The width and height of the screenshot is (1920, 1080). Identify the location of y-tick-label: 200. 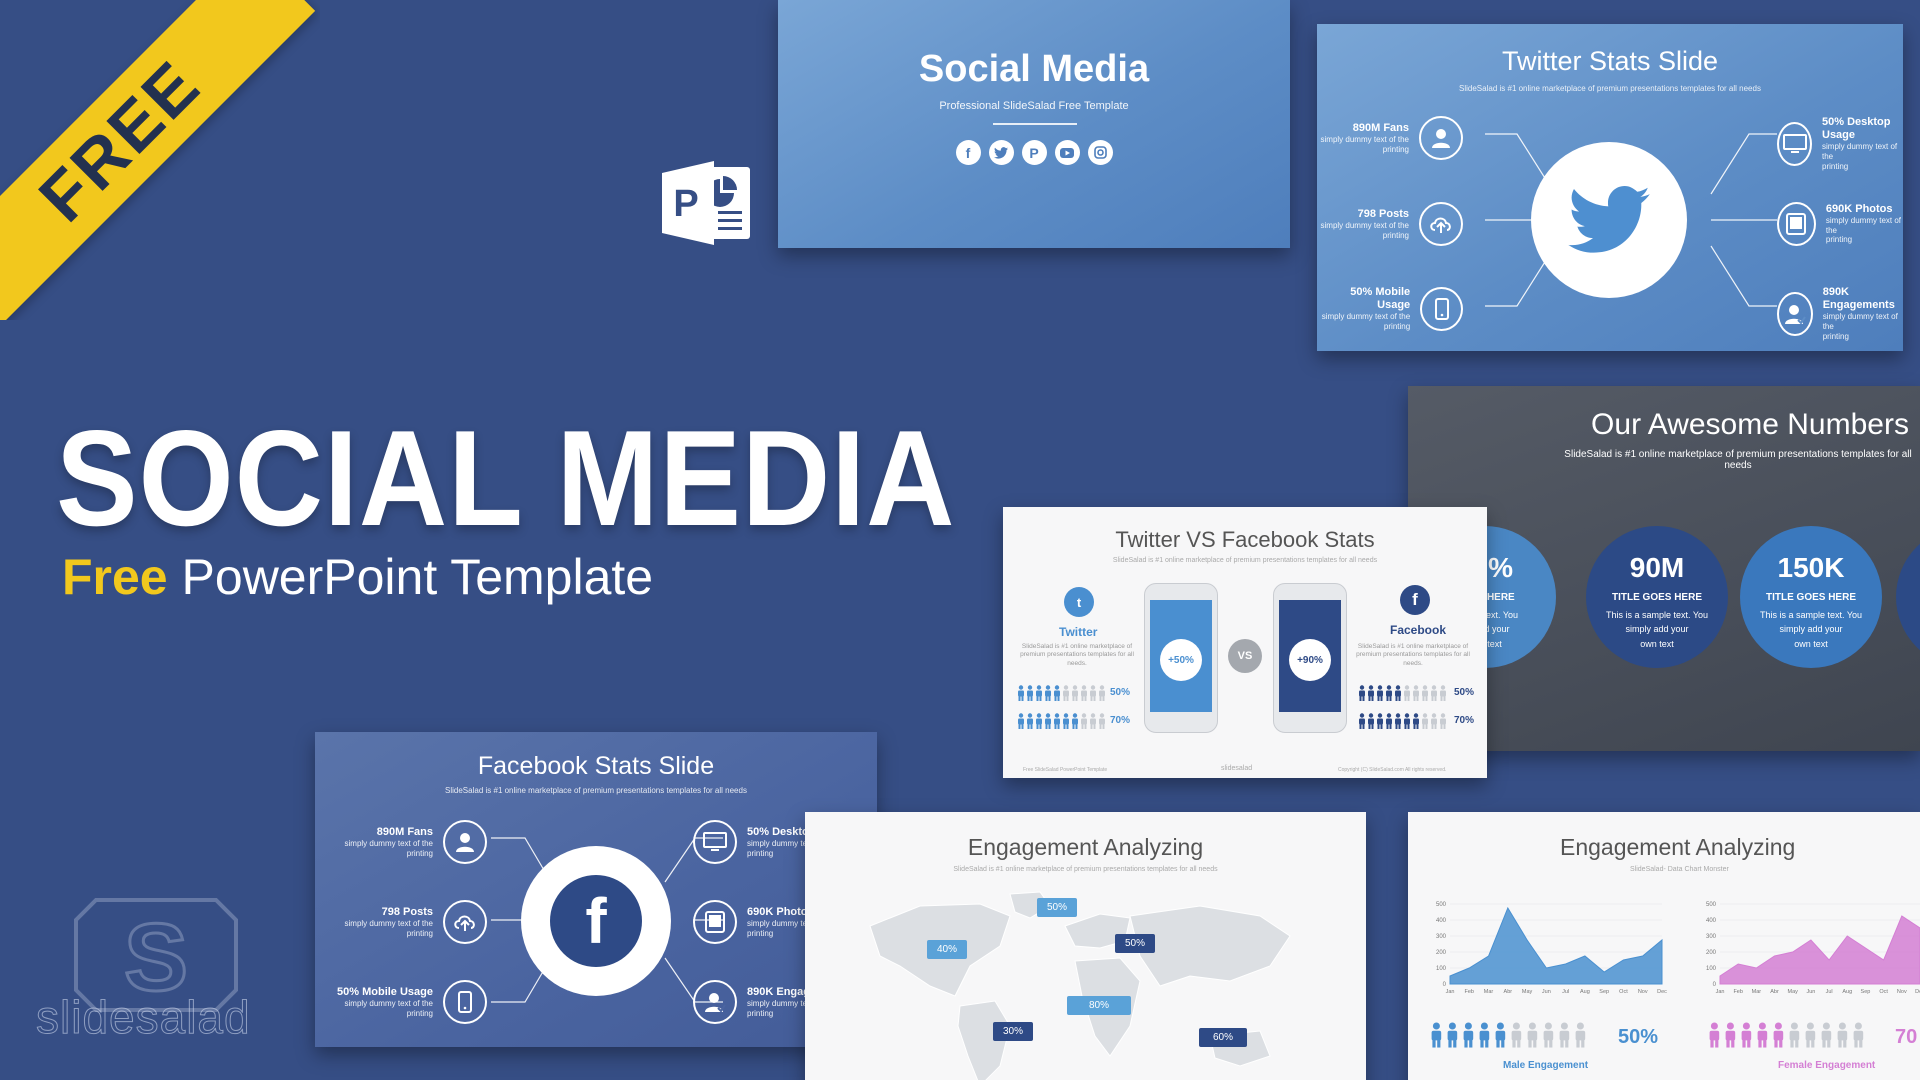
(1441, 953).